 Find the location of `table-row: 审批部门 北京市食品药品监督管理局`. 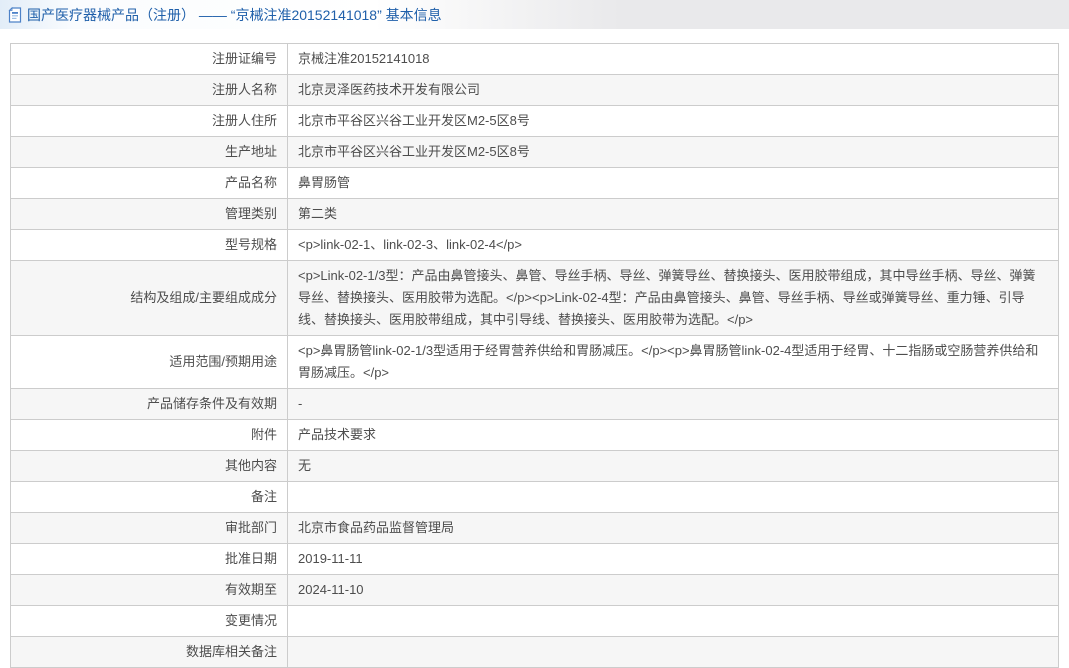

table-row: 审批部门 北京市食品药品监督管理局 is located at coordinates (534, 528).